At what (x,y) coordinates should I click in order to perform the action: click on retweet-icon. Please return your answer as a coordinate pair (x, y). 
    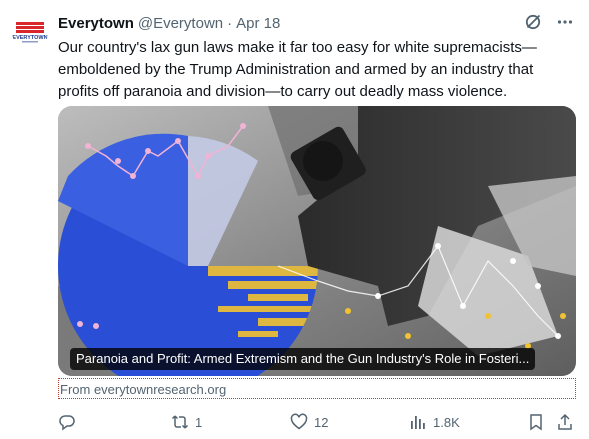
    Looking at the image, I should click on (180, 422).